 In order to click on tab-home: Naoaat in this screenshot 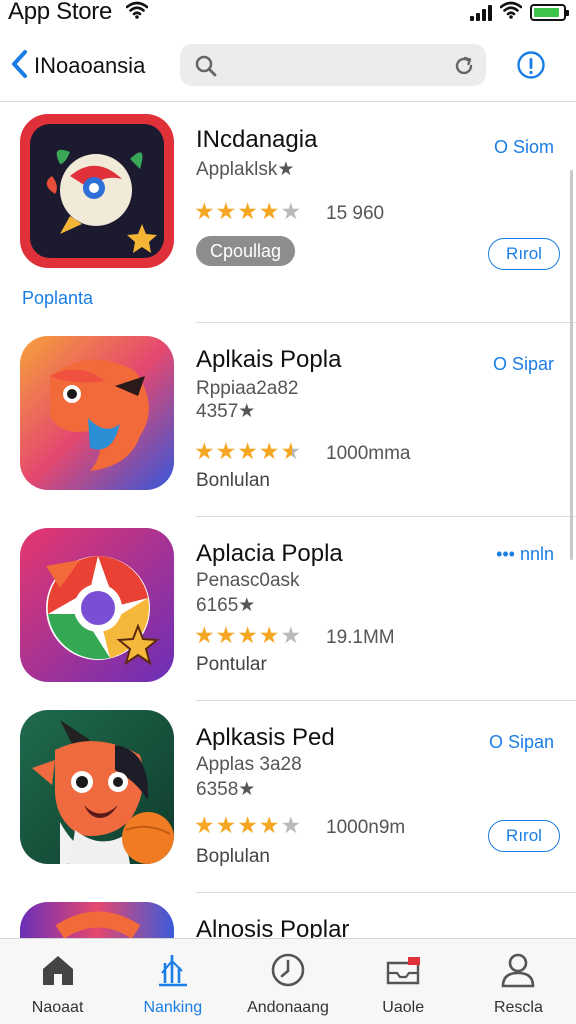, I will do `click(57, 981)`.